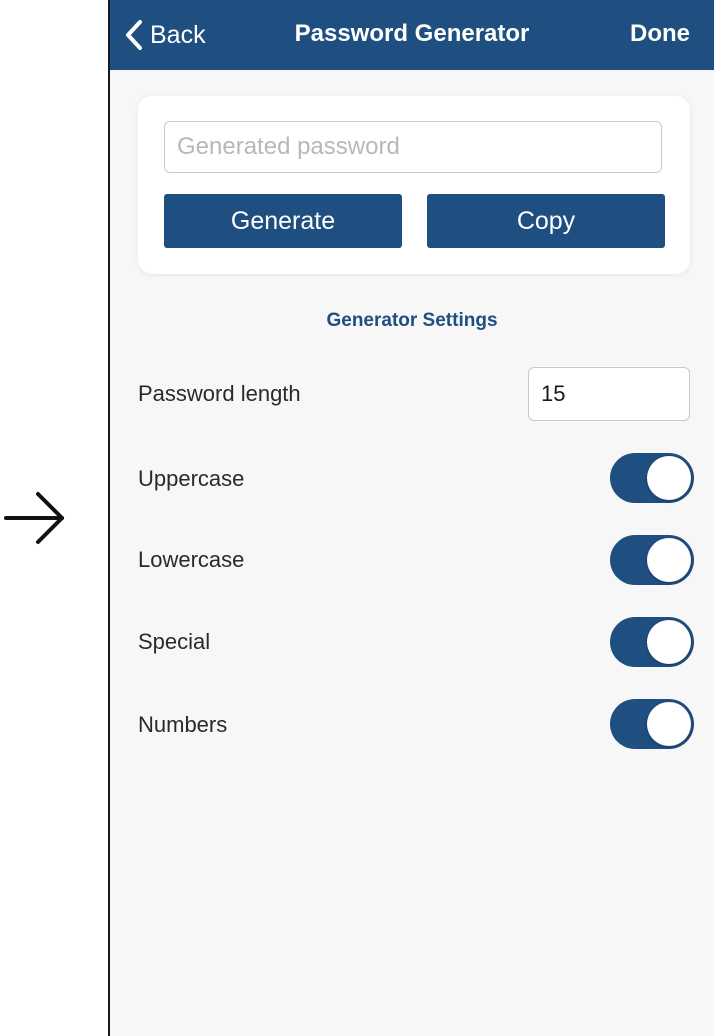  Describe the element at coordinates (413, 147) in the screenshot. I see `generated-password-field` at that location.